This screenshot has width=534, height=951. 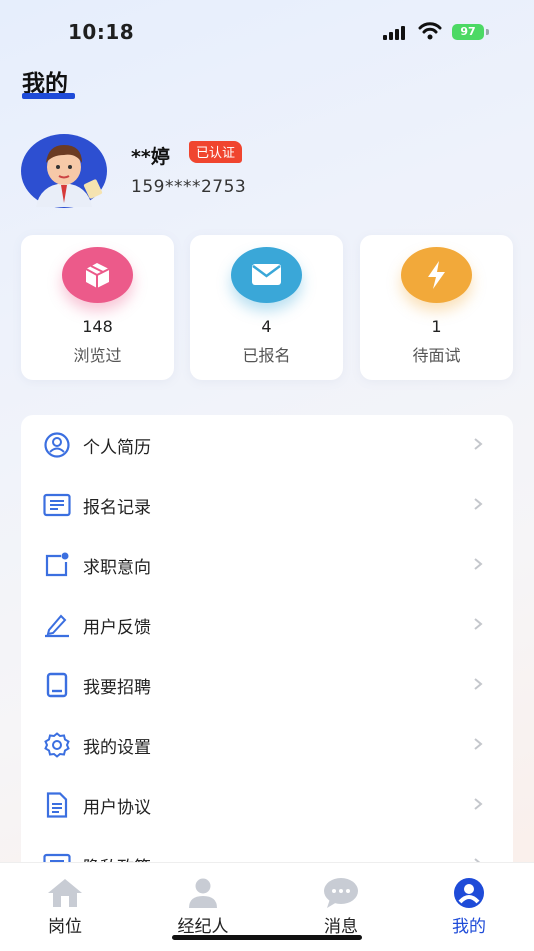 What do you see at coordinates (487, 32) in the screenshot?
I see `battery-tip` at bounding box center [487, 32].